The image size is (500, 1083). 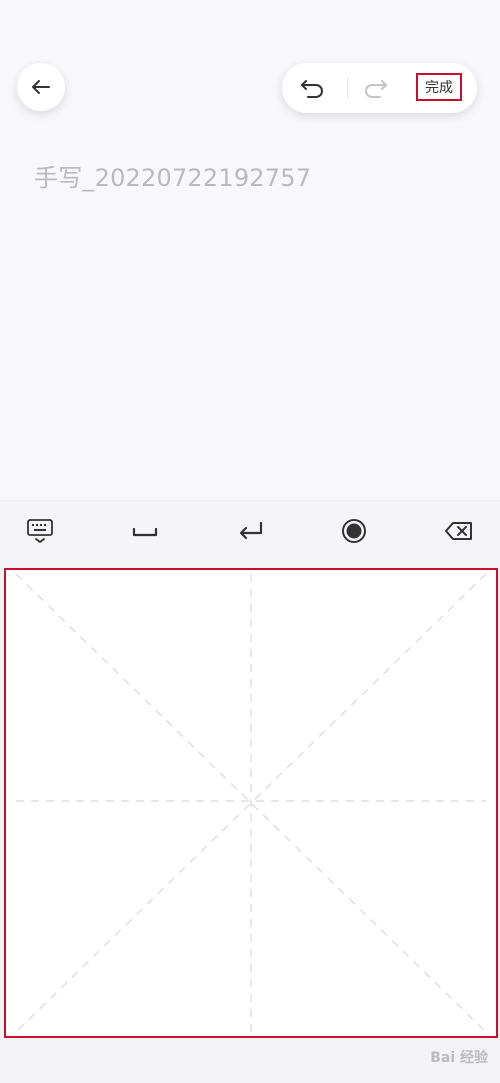 I want to click on hide-keyboard-button, so click(x=40, y=531).